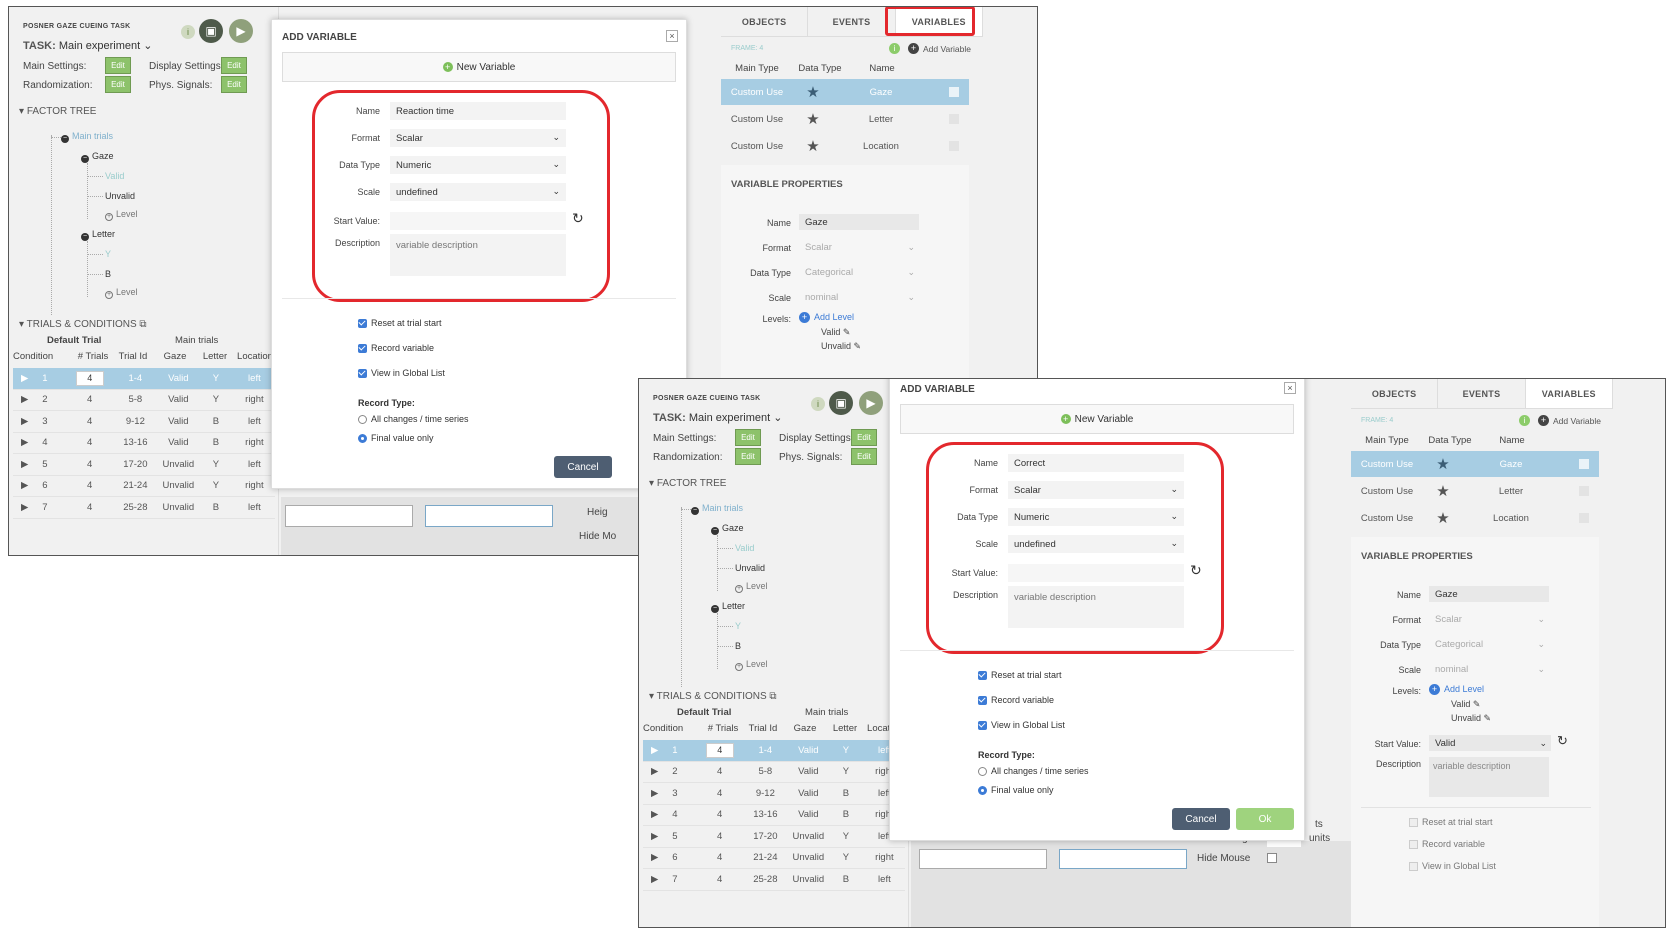 The width and height of the screenshot is (1670, 932). Describe the element at coordinates (774, 815) in the screenshot. I see `table-row: ▶ 4 4 13-16 Valid Bright` at that location.